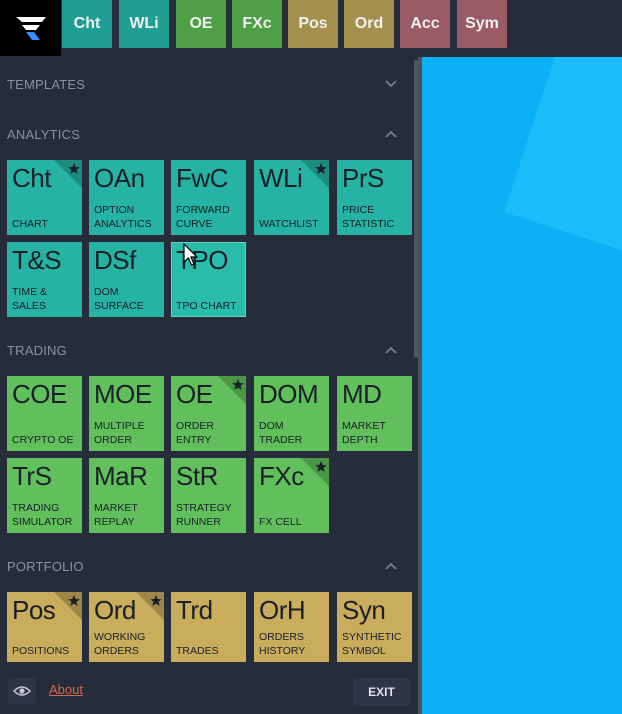 Image resolution: width=622 pixels, height=714 pixels. What do you see at coordinates (144, 24) in the screenshot?
I see `toolbar-tab-wli: WLi` at bounding box center [144, 24].